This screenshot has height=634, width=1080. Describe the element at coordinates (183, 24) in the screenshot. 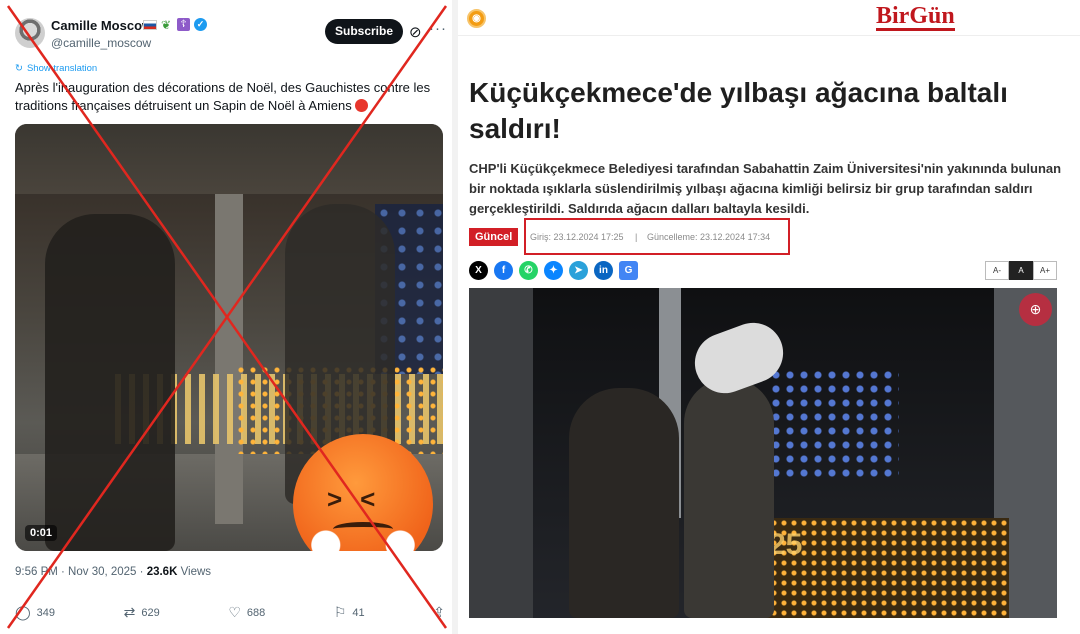

I see `orthodox-cross-icon: ☦` at that location.